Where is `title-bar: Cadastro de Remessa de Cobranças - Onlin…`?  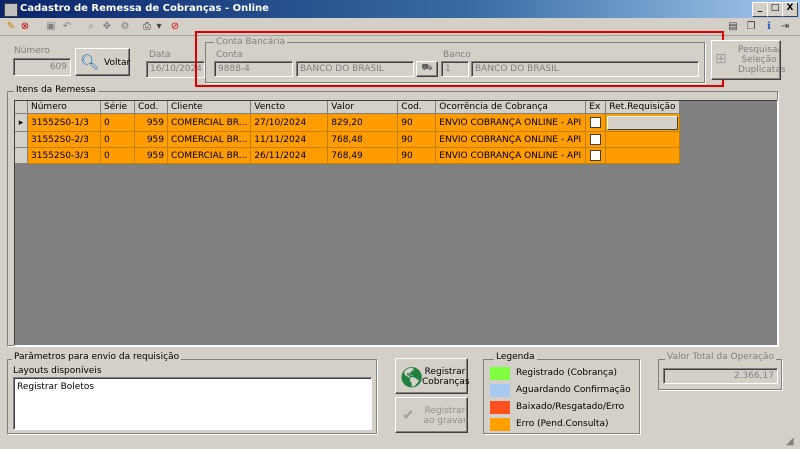 title-bar: Cadastro de Remessa de Cobranças - Onlin… is located at coordinates (400, 9).